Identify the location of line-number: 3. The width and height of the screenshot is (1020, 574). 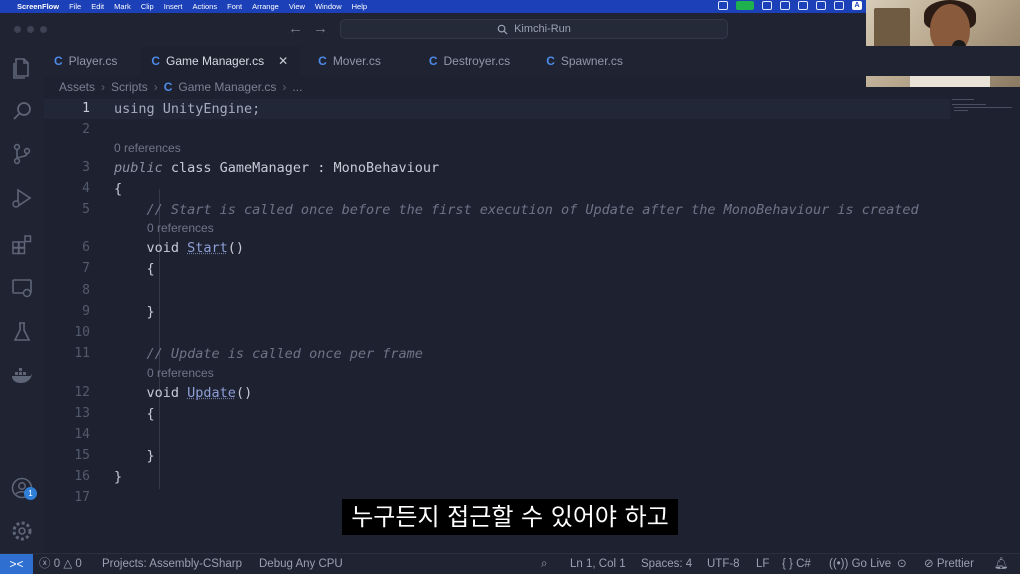
(86, 167).